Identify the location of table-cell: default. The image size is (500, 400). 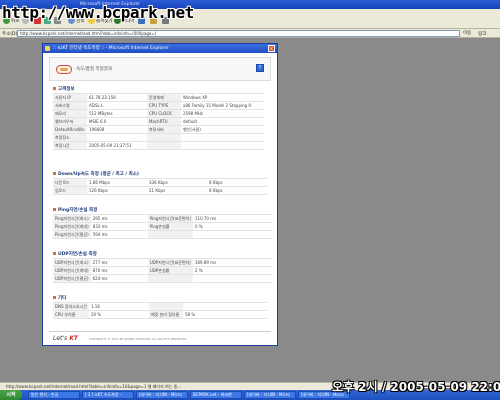
(223, 121).